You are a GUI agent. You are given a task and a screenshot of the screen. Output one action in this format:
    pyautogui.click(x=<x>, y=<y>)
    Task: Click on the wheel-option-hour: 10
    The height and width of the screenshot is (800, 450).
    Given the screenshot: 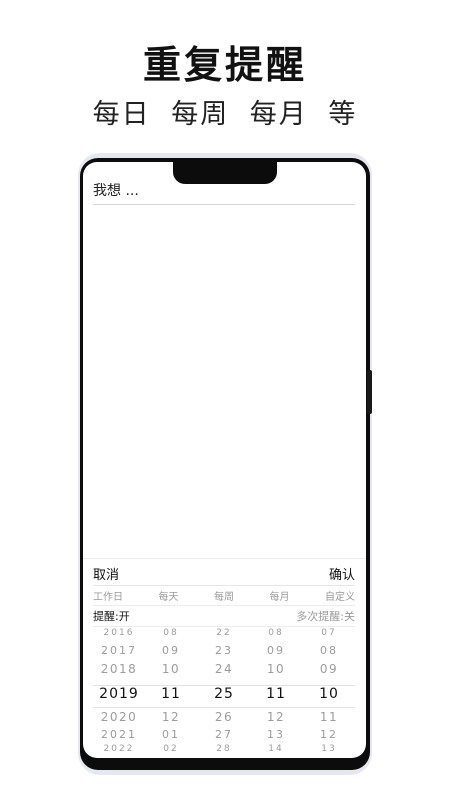 What is the action you would take?
    pyautogui.click(x=276, y=669)
    